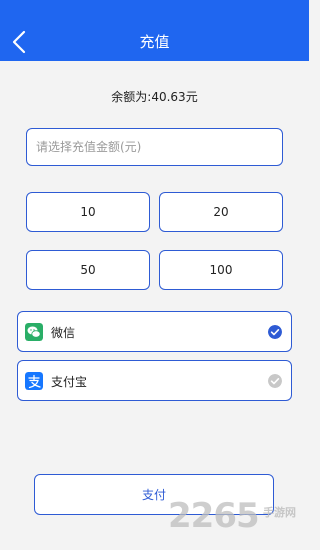 Image resolution: width=320 pixels, height=550 pixels. What do you see at coordinates (154, 147) in the screenshot?
I see `amount-input` at bounding box center [154, 147].